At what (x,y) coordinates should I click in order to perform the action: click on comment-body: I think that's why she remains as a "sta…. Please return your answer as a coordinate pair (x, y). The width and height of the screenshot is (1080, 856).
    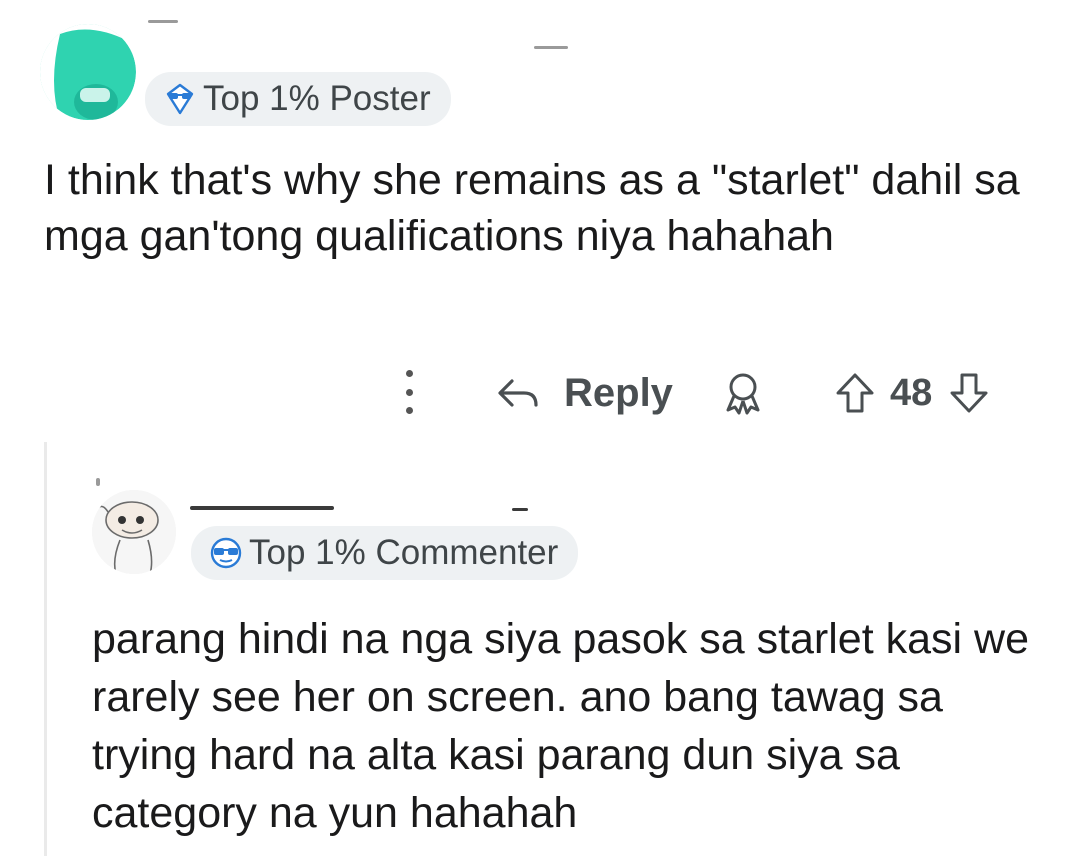
    Looking at the image, I should click on (532, 208).